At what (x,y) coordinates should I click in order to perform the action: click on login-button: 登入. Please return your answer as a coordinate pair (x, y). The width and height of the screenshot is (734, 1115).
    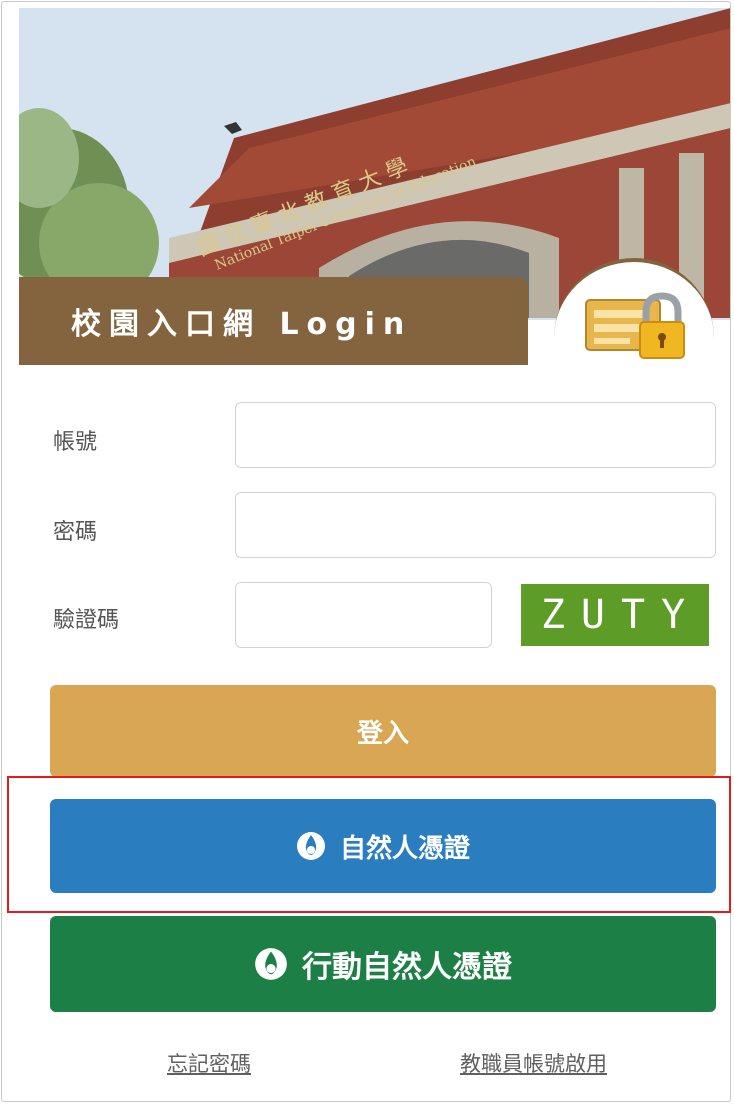
    Looking at the image, I should click on (383, 731).